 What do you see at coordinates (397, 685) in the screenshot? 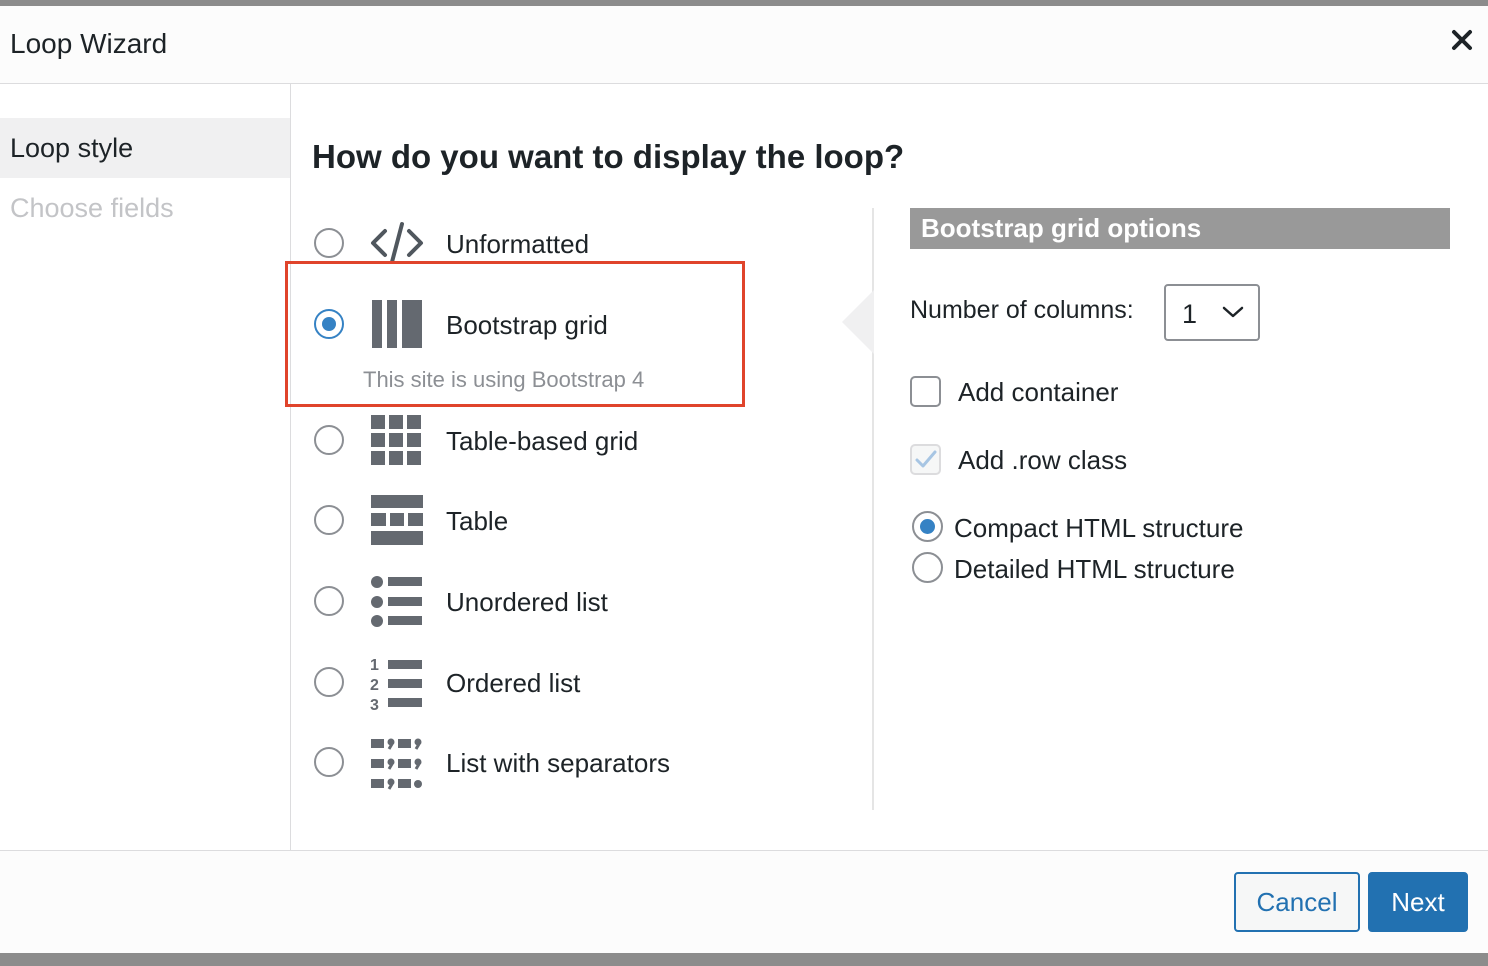
I see `ordered-list-icon: 1 2 3` at bounding box center [397, 685].